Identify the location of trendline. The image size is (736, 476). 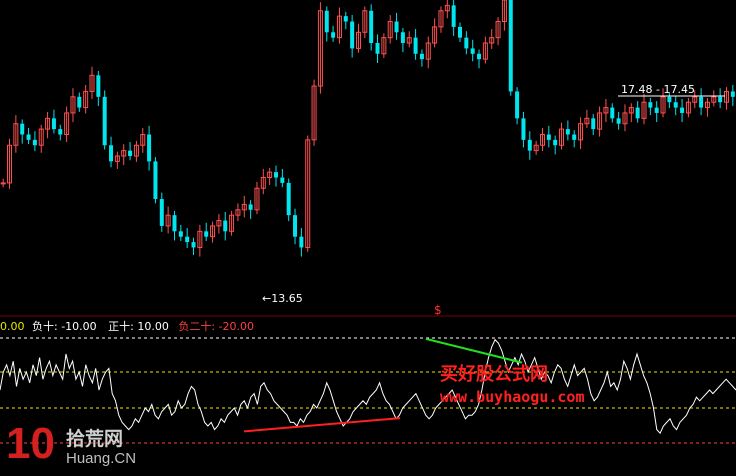
(322, 425).